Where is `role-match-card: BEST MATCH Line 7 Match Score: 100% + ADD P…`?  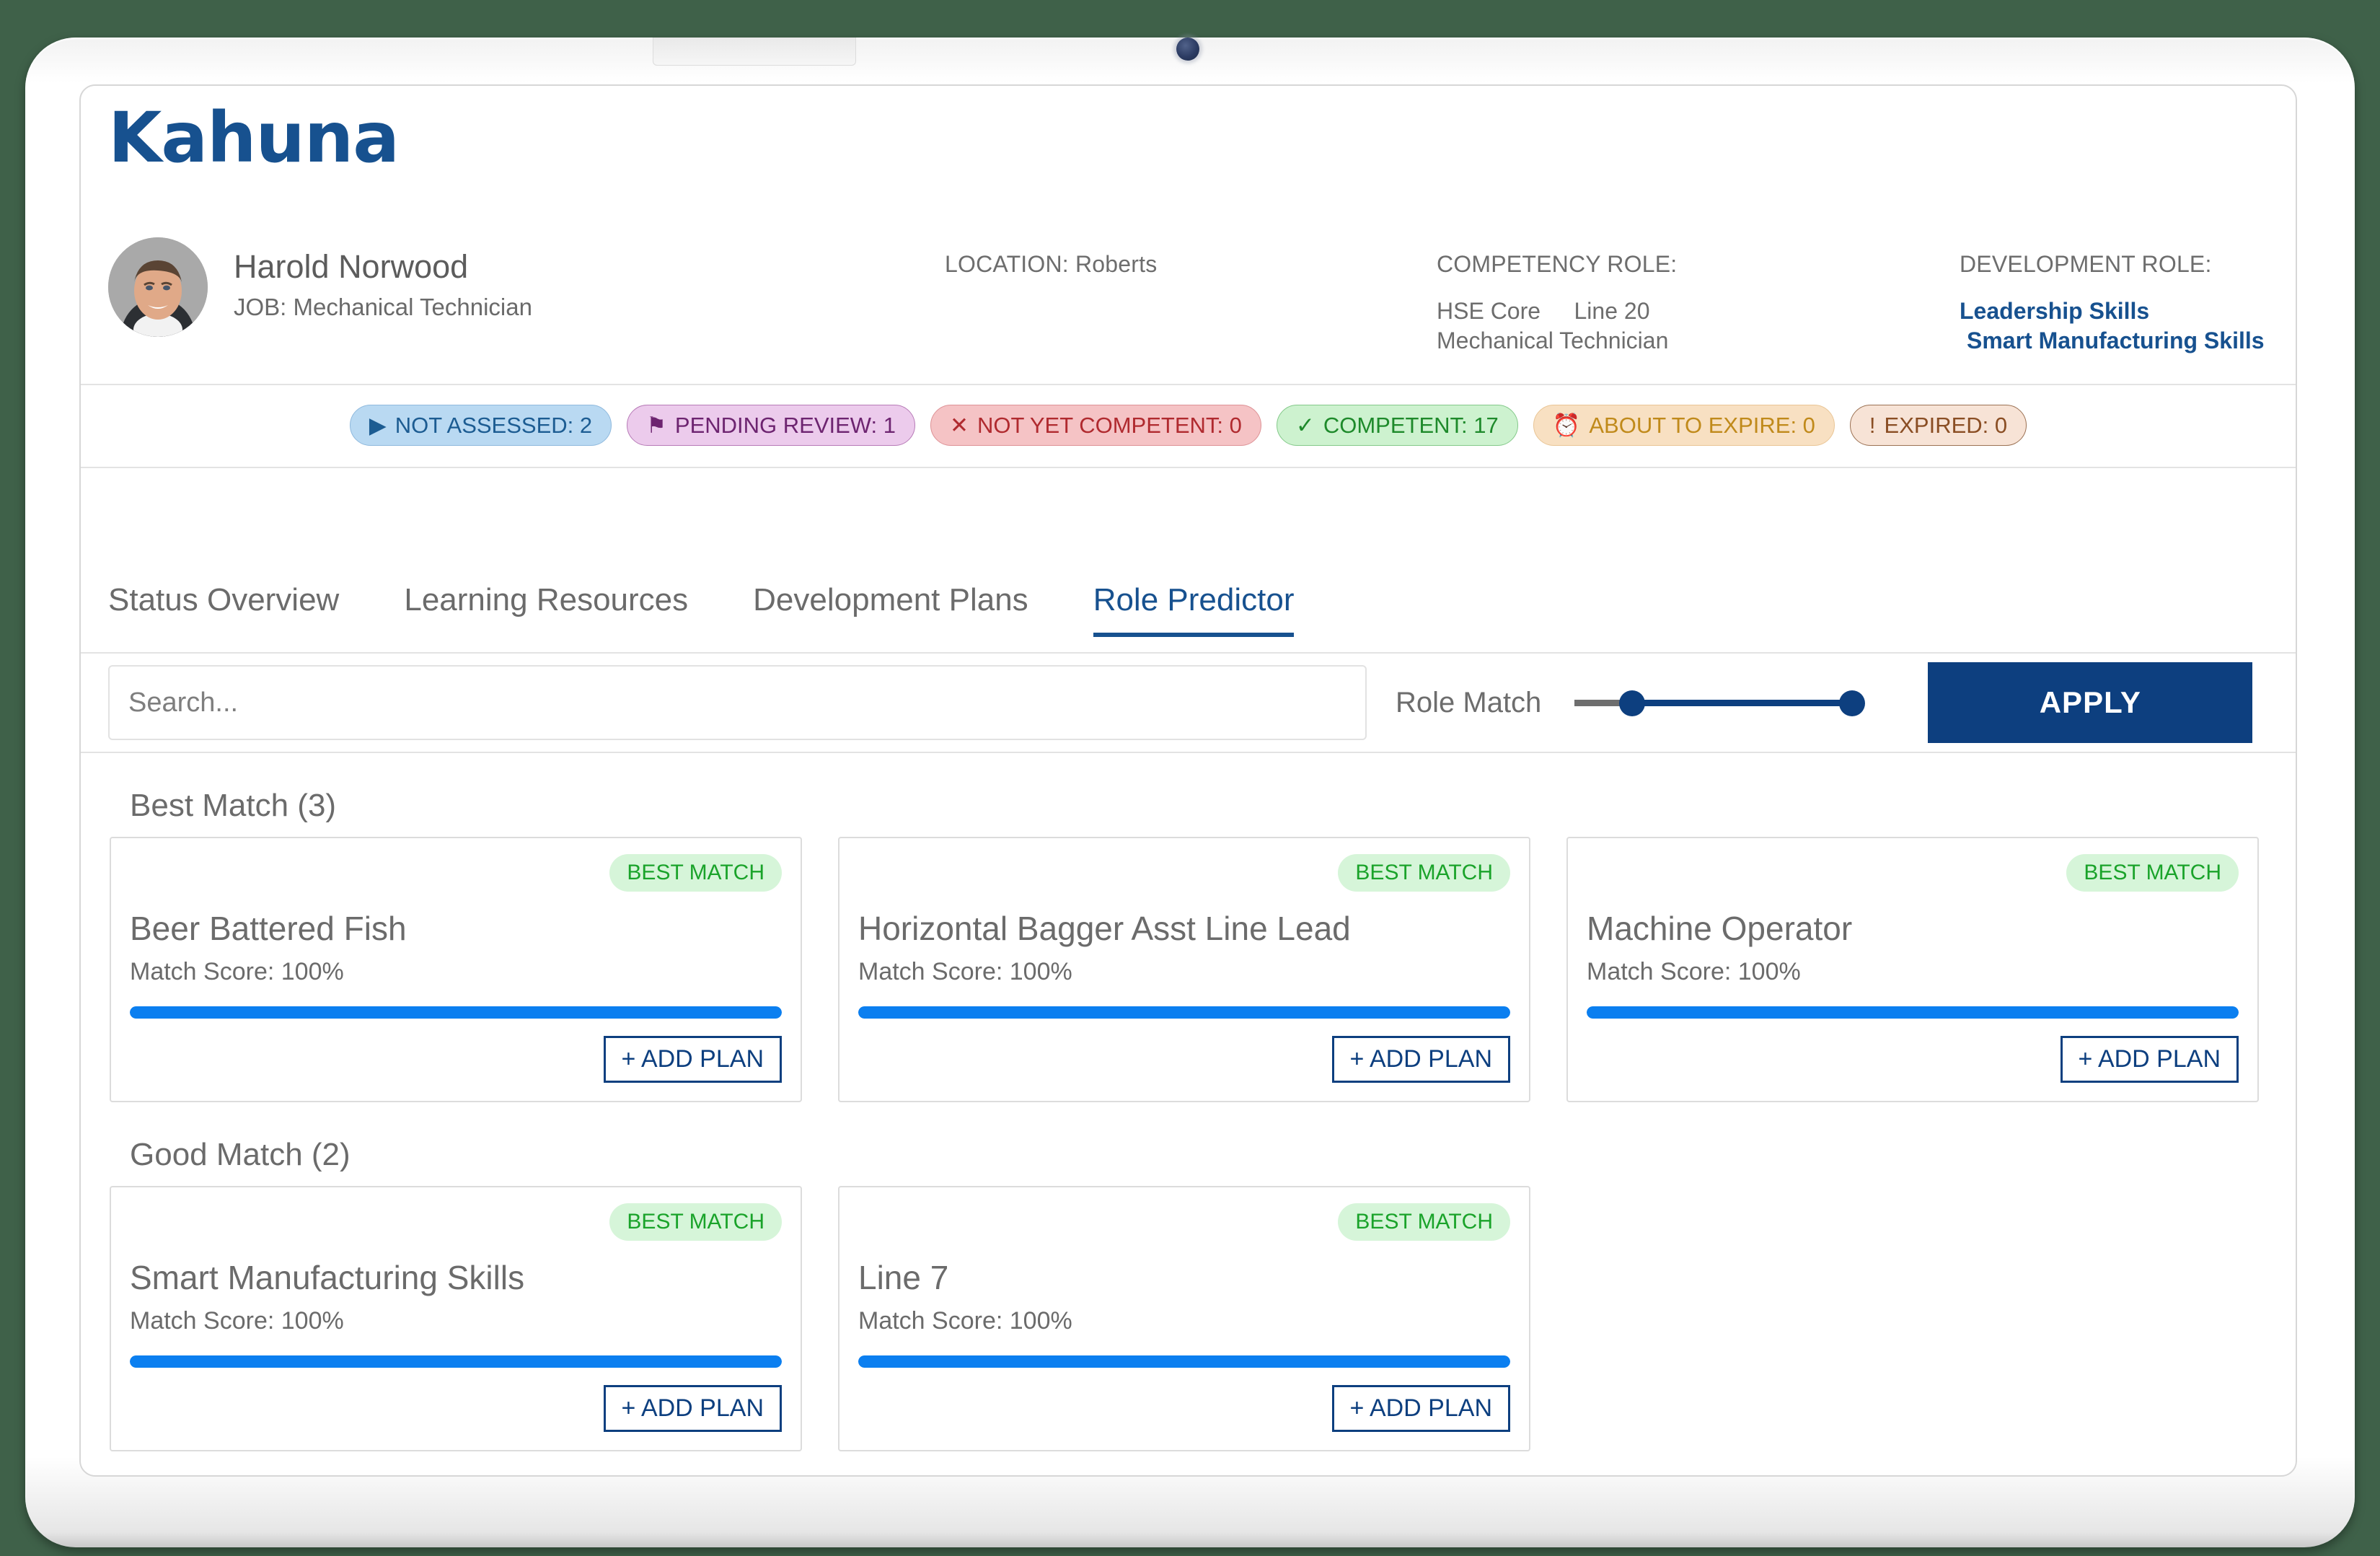 role-match-card: BEST MATCH Line 7 Match Score: 100% + ADD P… is located at coordinates (1184, 1318).